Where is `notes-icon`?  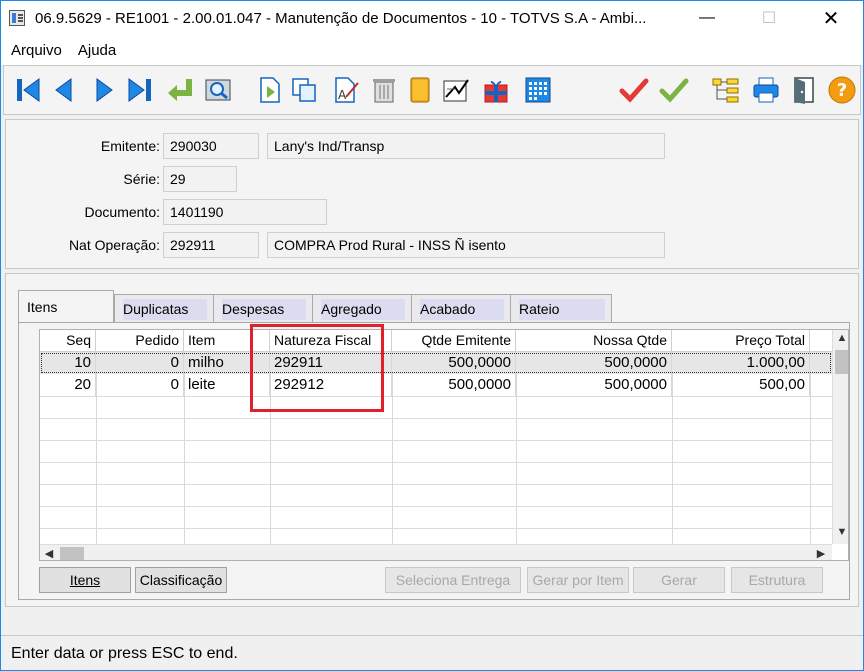
notes-icon is located at coordinates (420, 90).